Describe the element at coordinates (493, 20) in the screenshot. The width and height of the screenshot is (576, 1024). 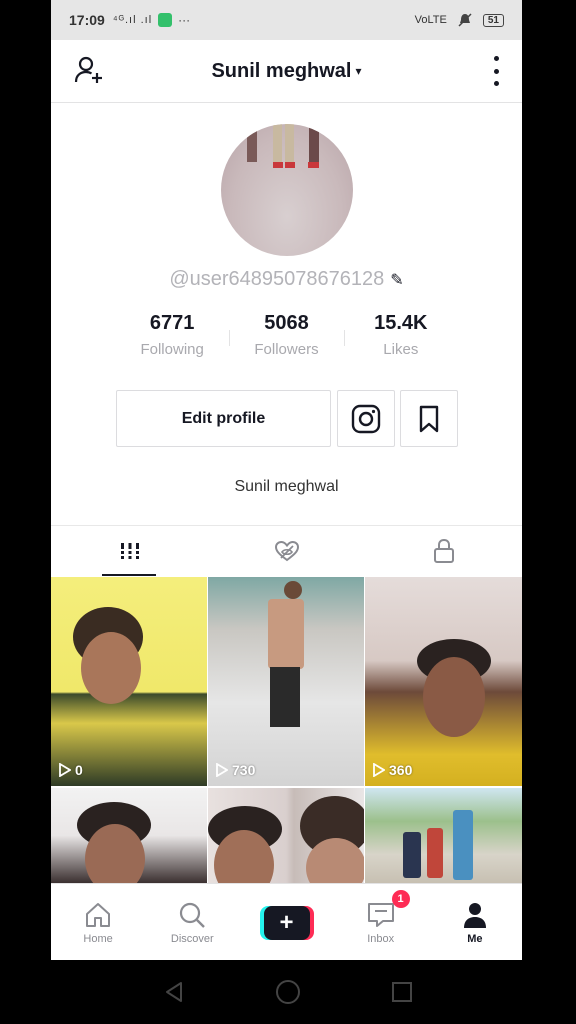
I see `battery-indicator: 51` at that location.